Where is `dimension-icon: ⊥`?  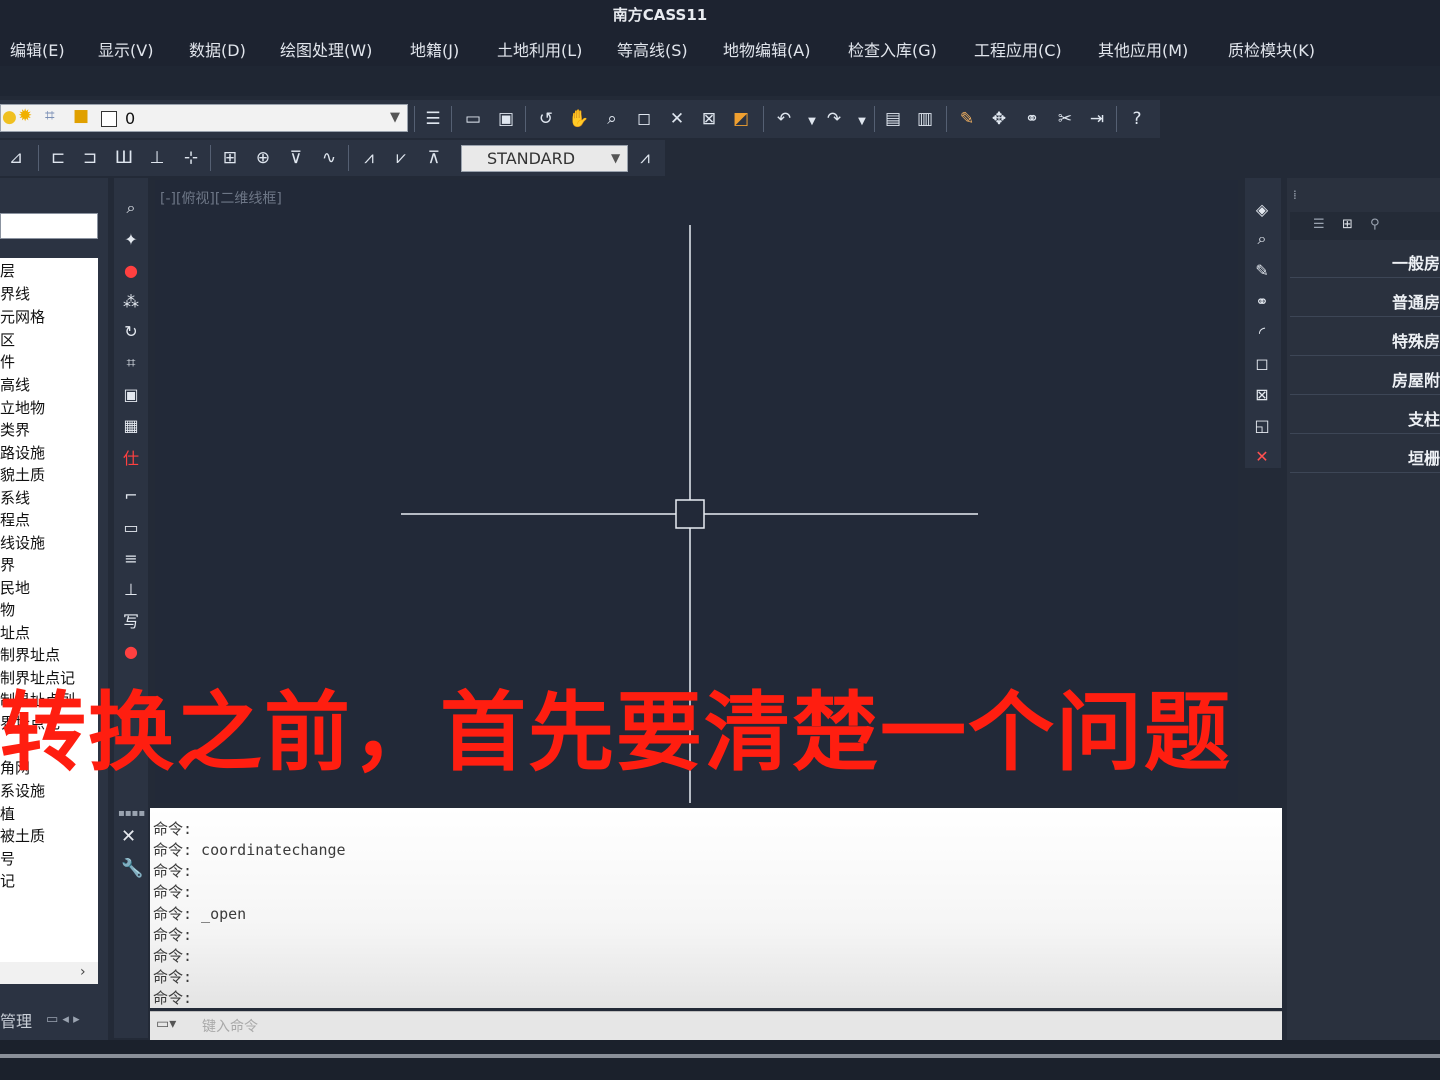
dimension-icon: ⊥ is located at coordinates (131, 589).